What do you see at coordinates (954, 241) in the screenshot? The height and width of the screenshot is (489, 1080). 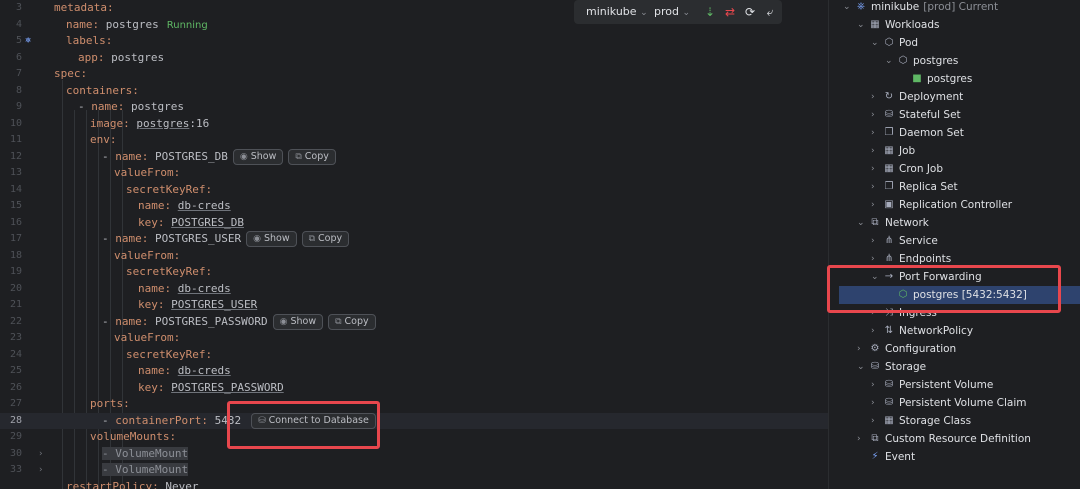 I see `tree-item-service: › ⋔ Service` at bounding box center [954, 241].